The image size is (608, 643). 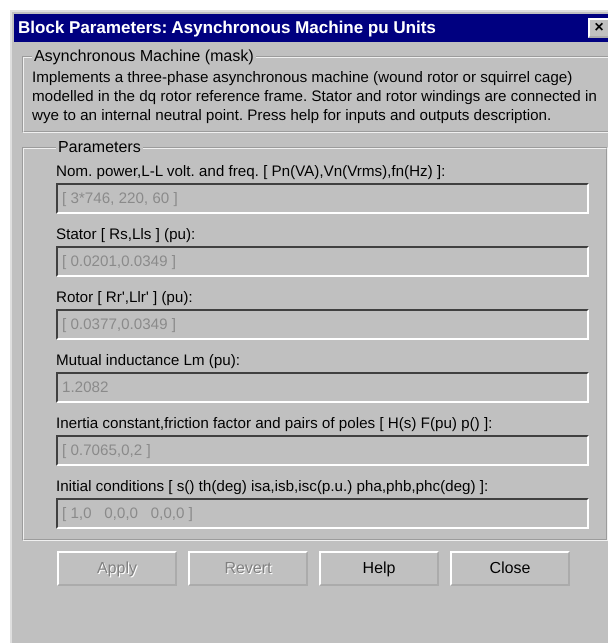 What do you see at coordinates (149, 361) in the screenshot?
I see `field-label: Mutual inductance Lm (pu):` at bounding box center [149, 361].